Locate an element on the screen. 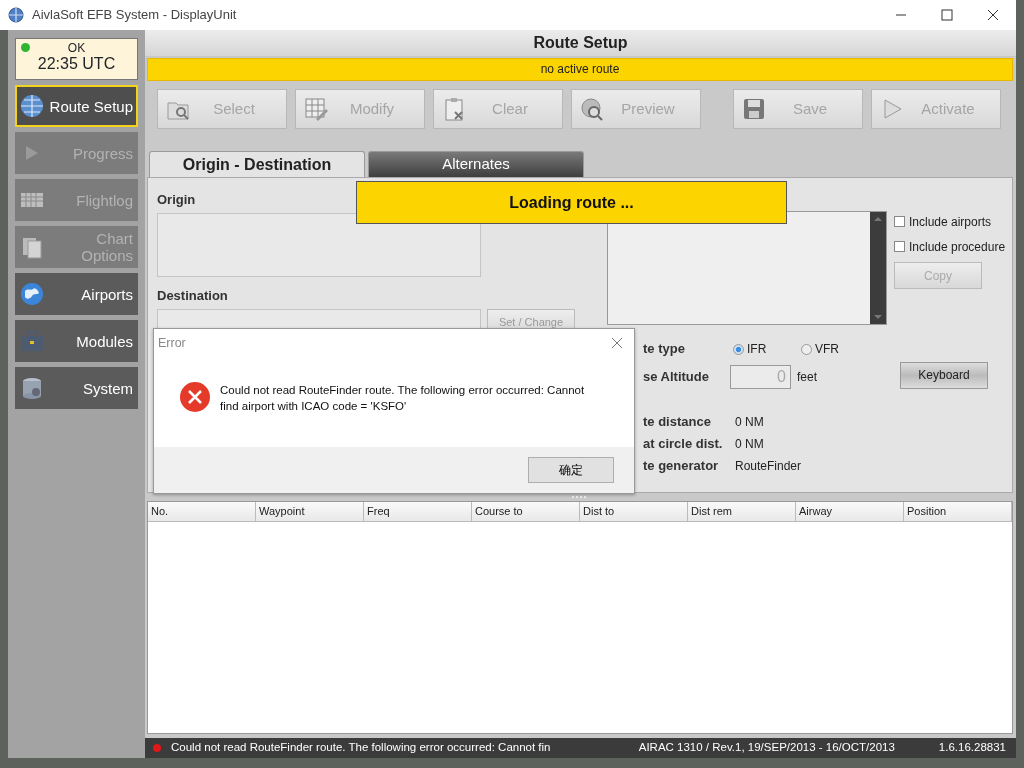  column-header: No. is located at coordinates (202, 511).